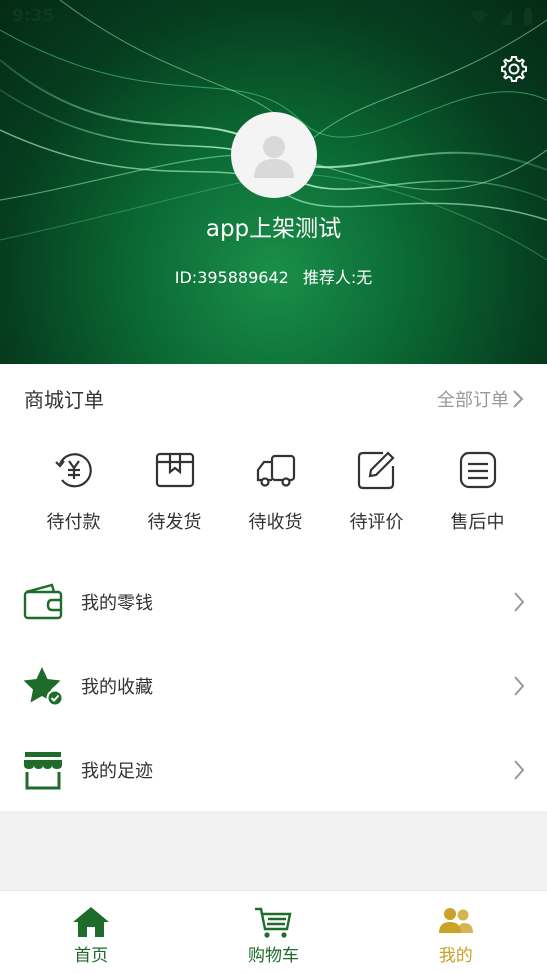 The image size is (547, 973). I want to click on id-line: ID:395889642 推荐人:无, so click(273, 276).